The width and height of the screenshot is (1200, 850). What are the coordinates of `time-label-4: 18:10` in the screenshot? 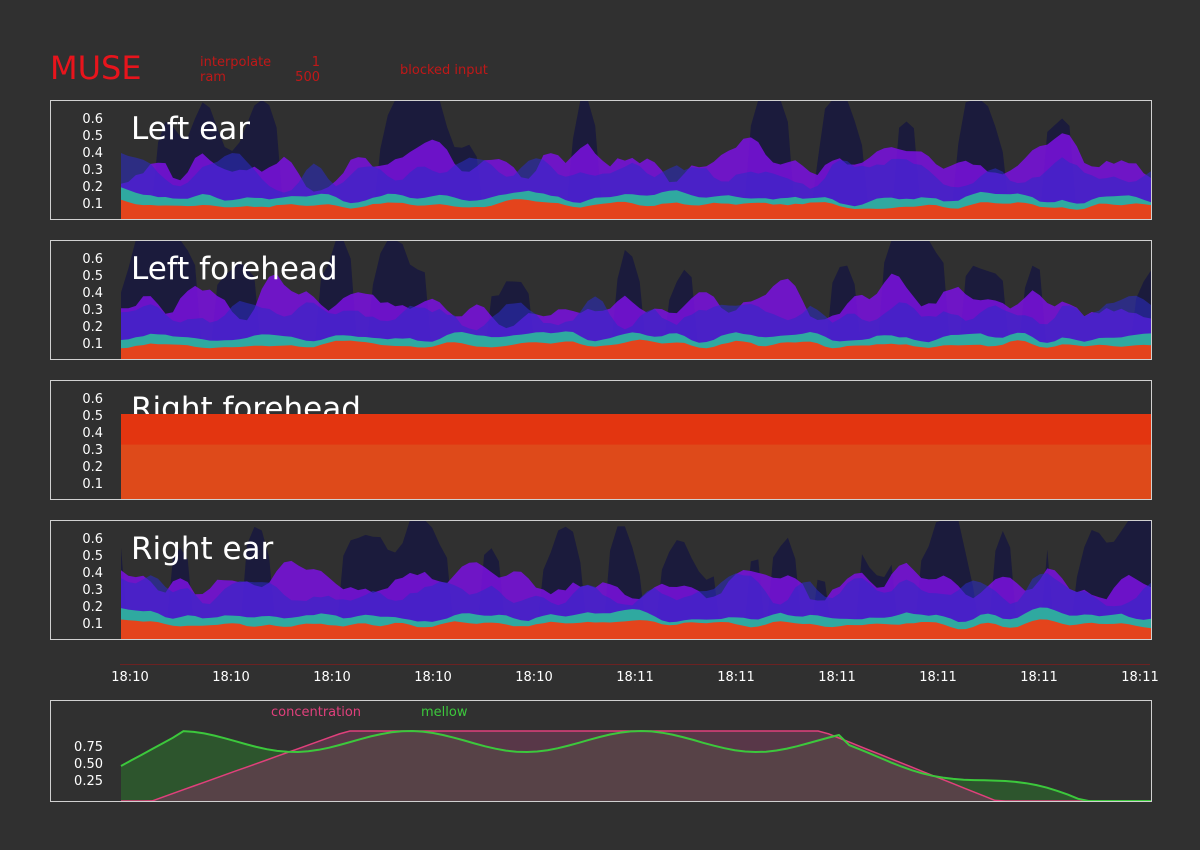 It's located at (534, 677).